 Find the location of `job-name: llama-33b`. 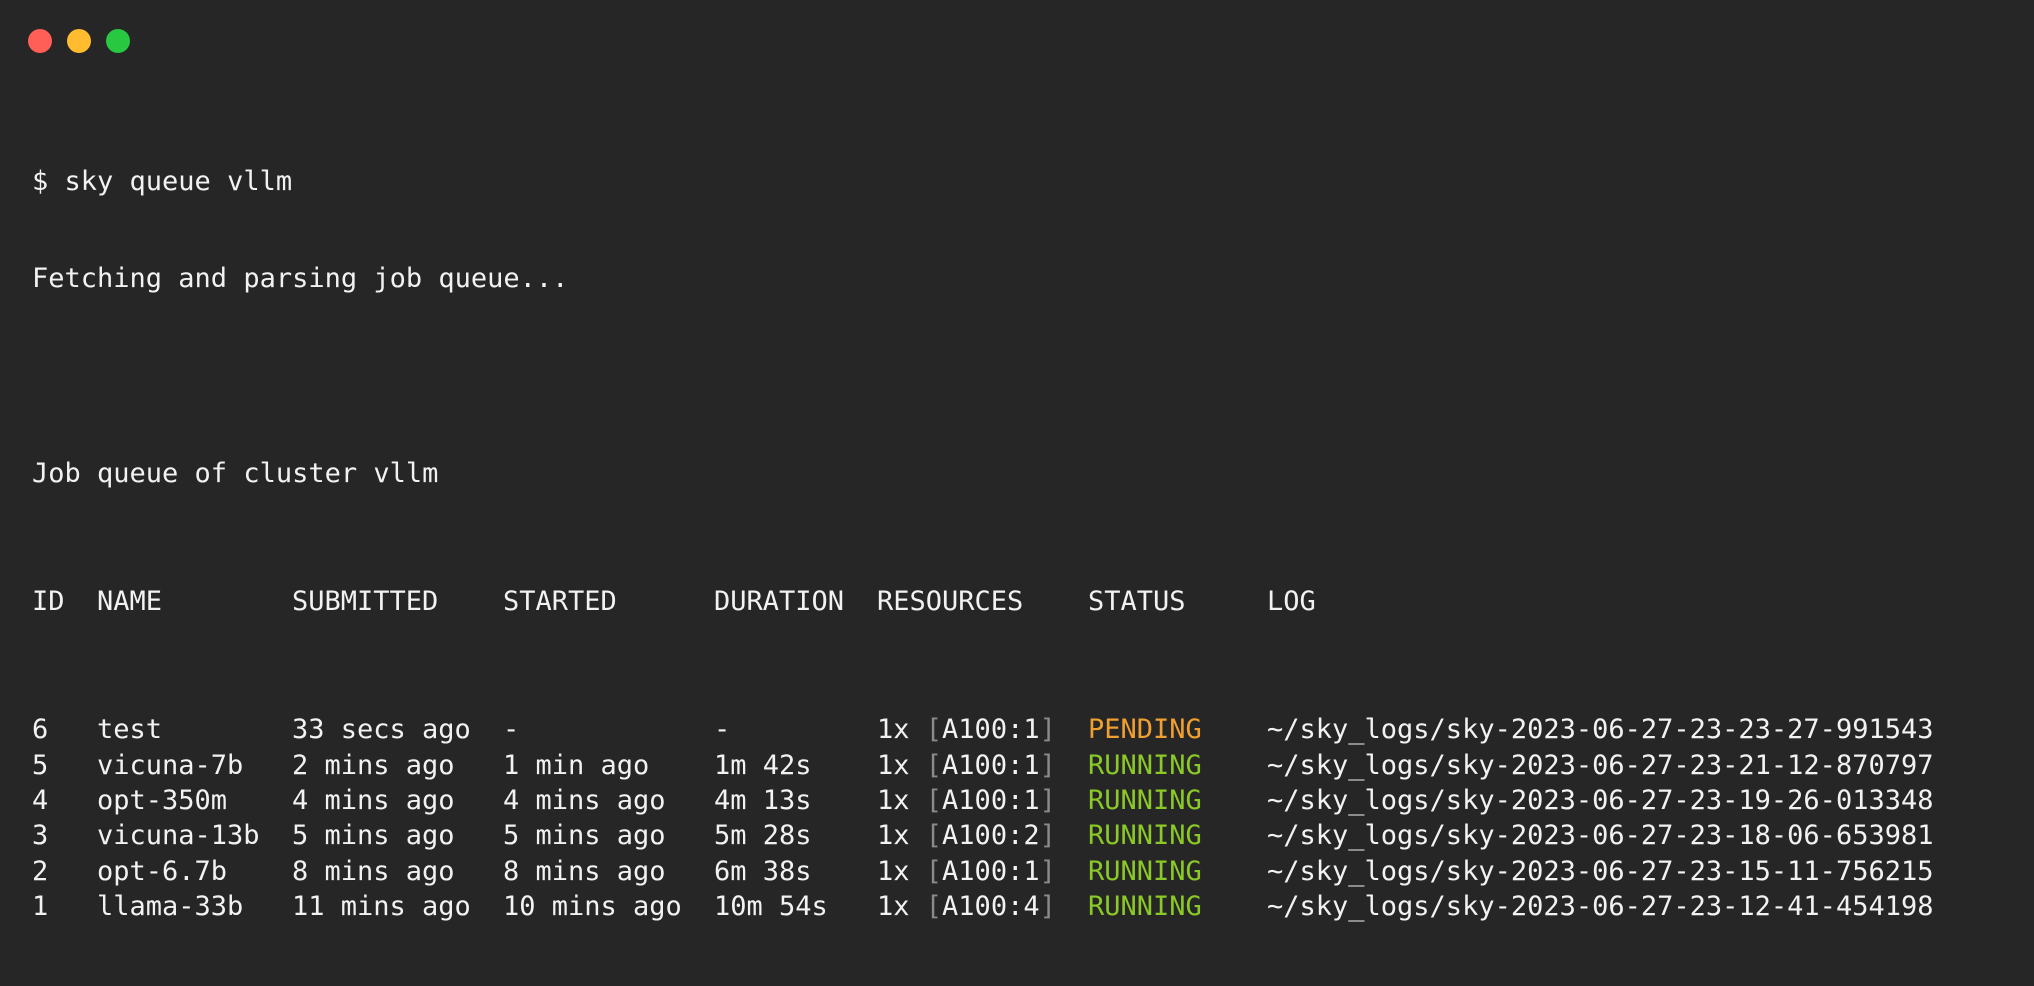

job-name: llama-33b is located at coordinates (170, 906).